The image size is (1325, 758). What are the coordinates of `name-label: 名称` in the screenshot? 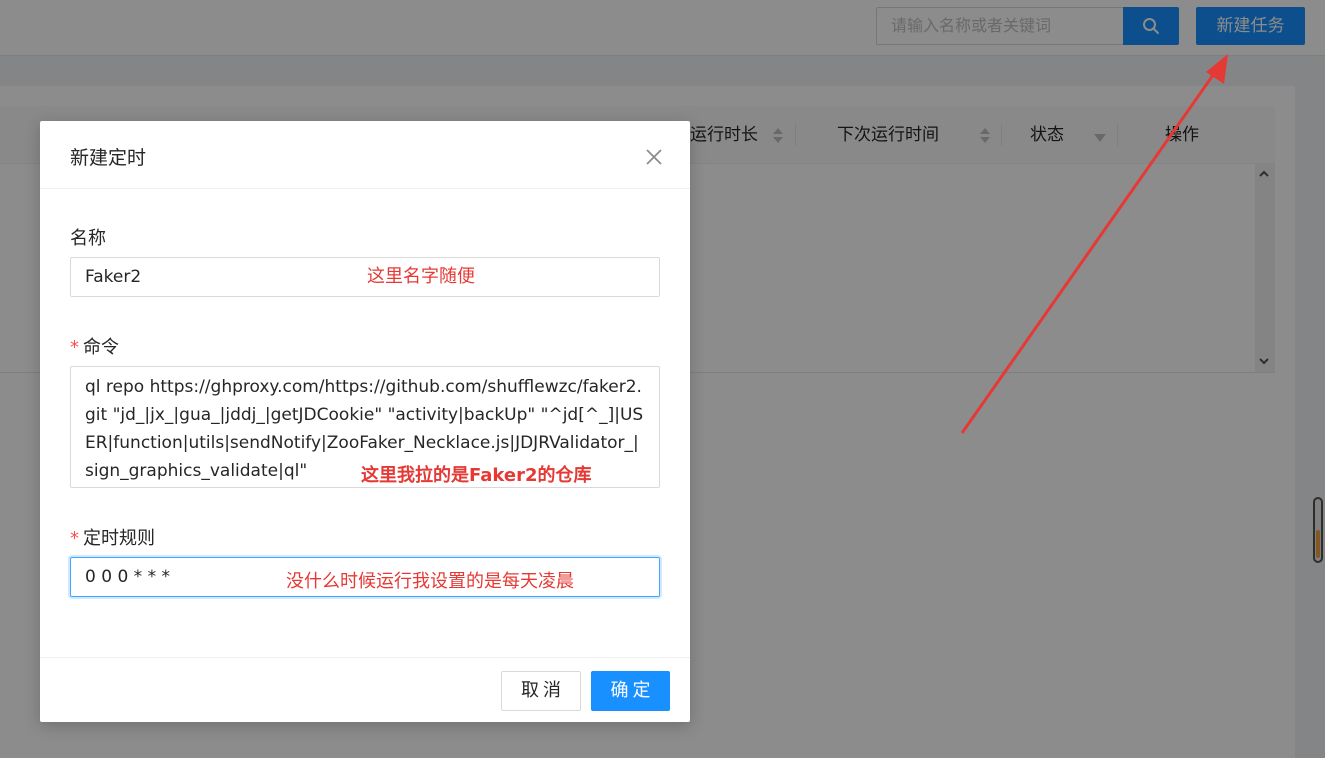 It's located at (88, 238).